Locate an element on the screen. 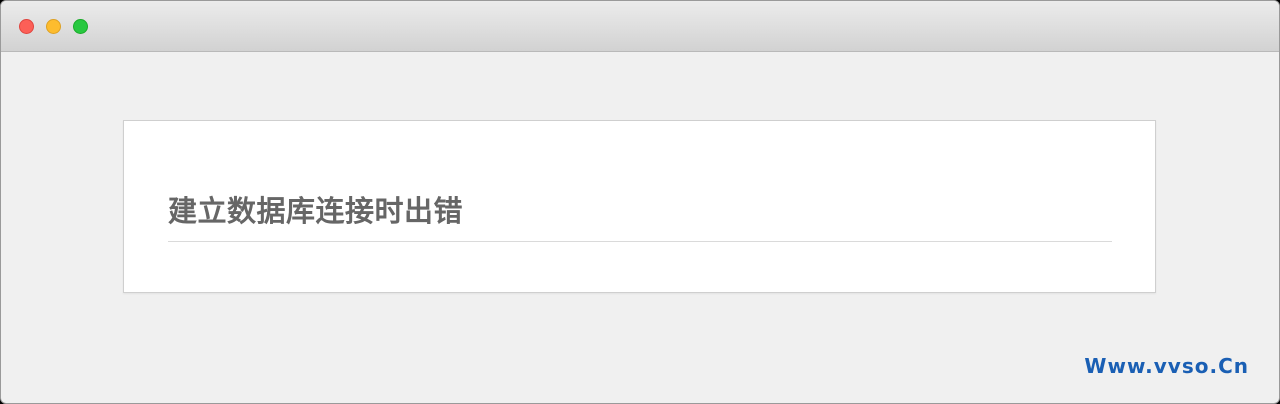 The image size is (1280, 404). site-watermark: Www.vvso.Cn is located at coordinates (1166, 366).